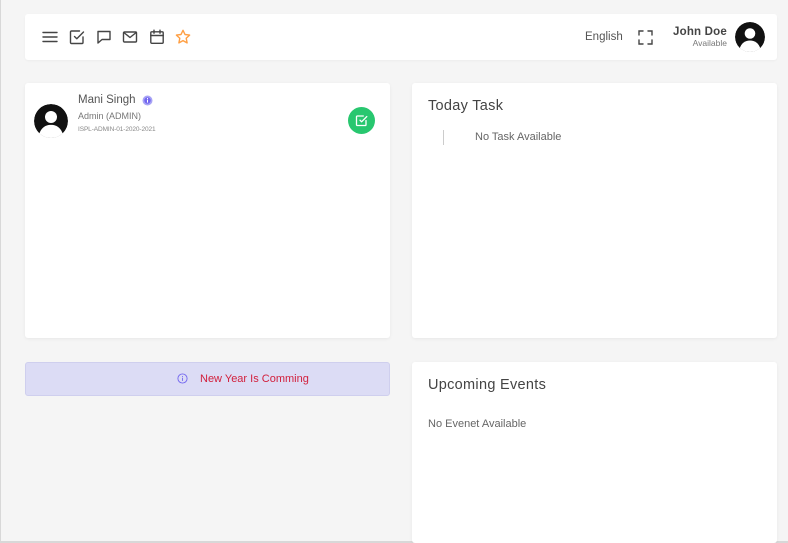  What do you see at coordinates (77, 37) in the screenshot?
I see `todo-icon` at bounding box center [77, 37].